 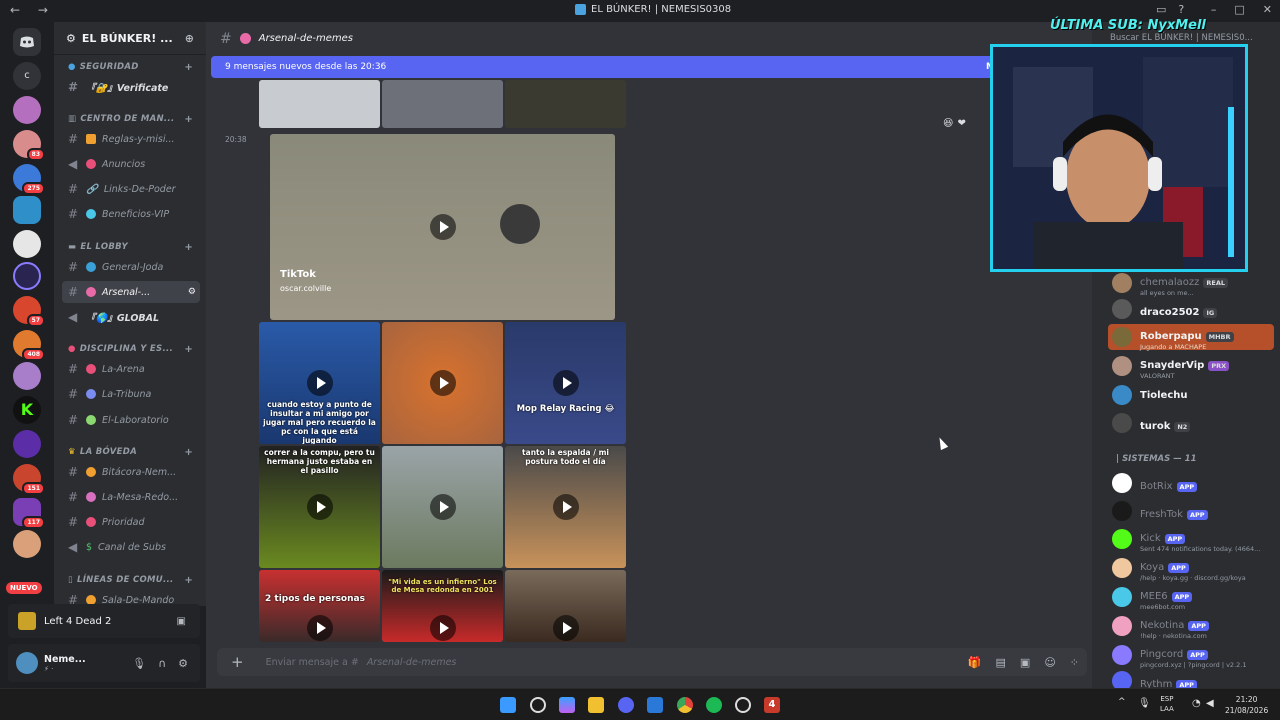 What do you see at coordinates (131, 420) in the screenshot?
I see `channel-laboratorio: # El-Laboratorio` at bounding box center [131, 420].